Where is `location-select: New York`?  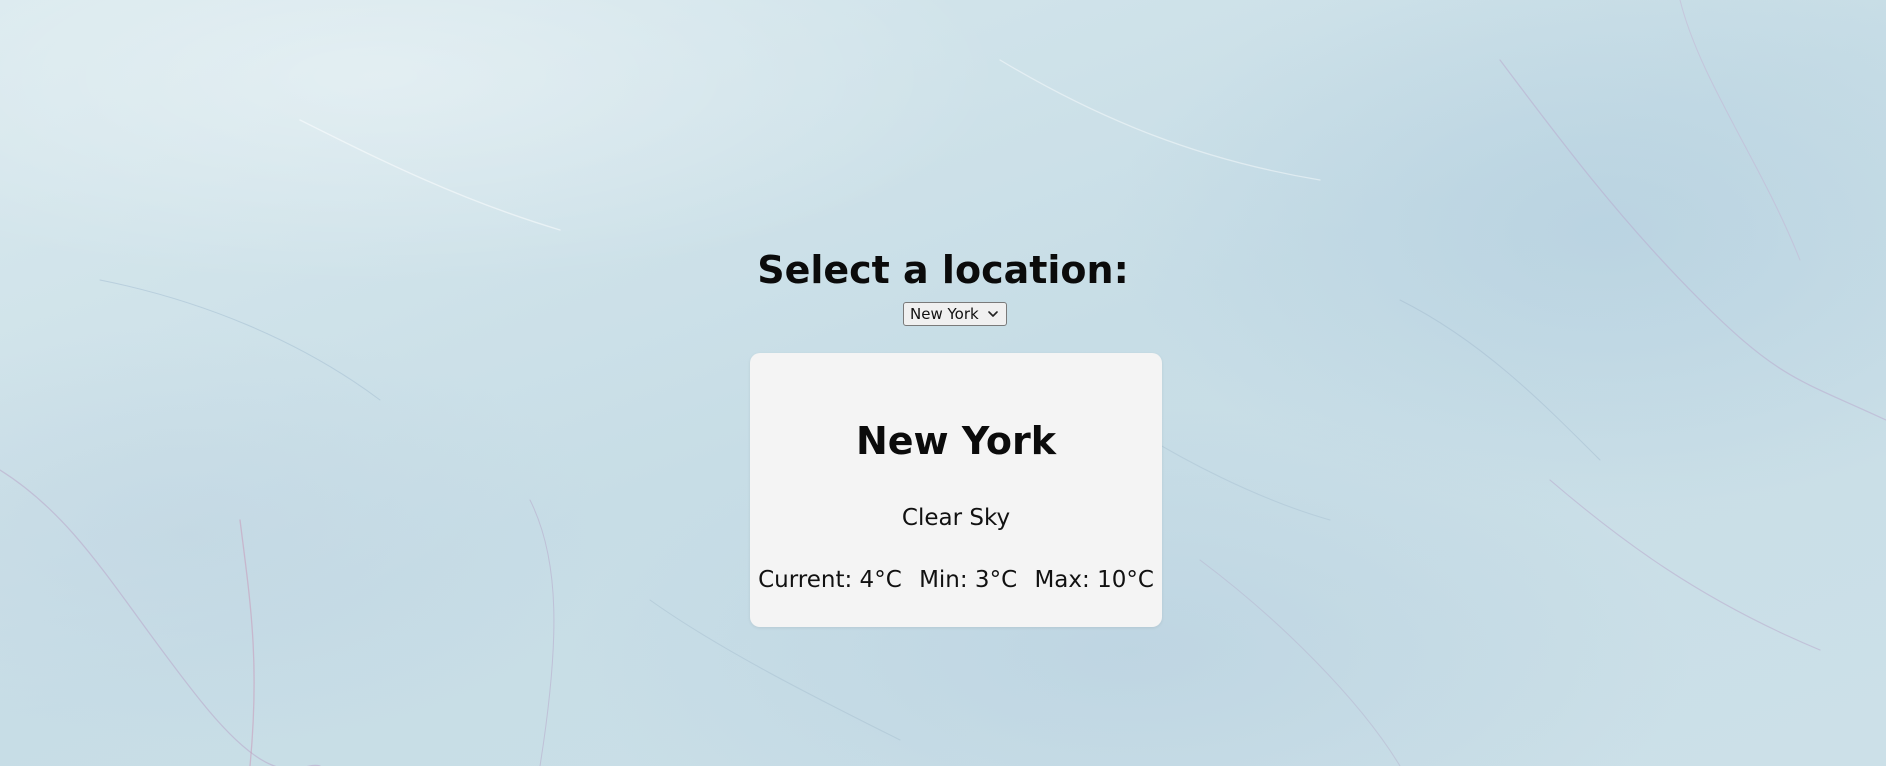 location-select: New York is located at coordinates (955, 314).